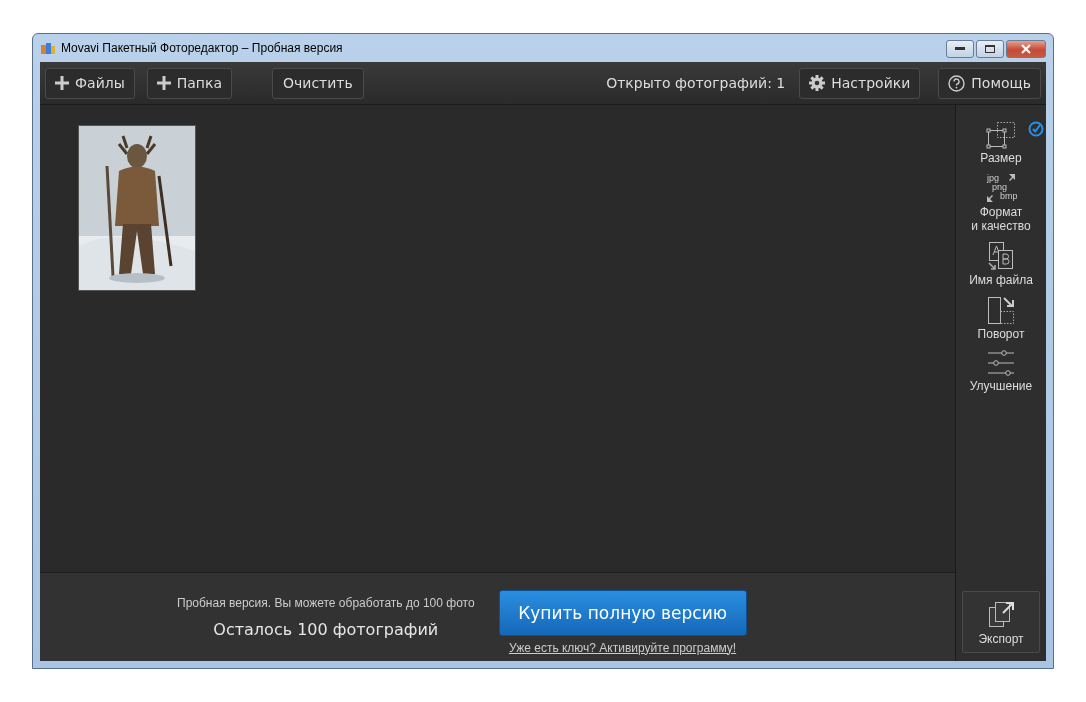  I want to click on close-button, so click(1026, 49).